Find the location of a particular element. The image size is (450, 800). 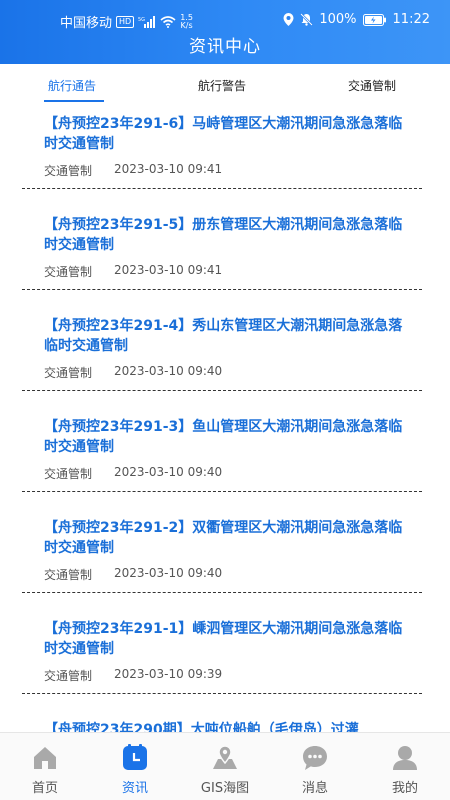

signal-icon: 5G is located at coordinates (147, 21).